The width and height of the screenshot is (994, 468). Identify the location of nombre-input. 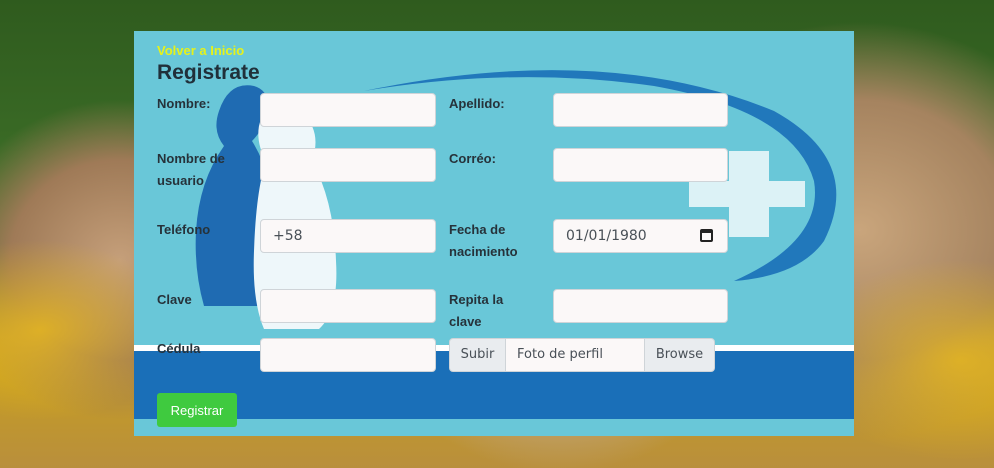
(348, 110).